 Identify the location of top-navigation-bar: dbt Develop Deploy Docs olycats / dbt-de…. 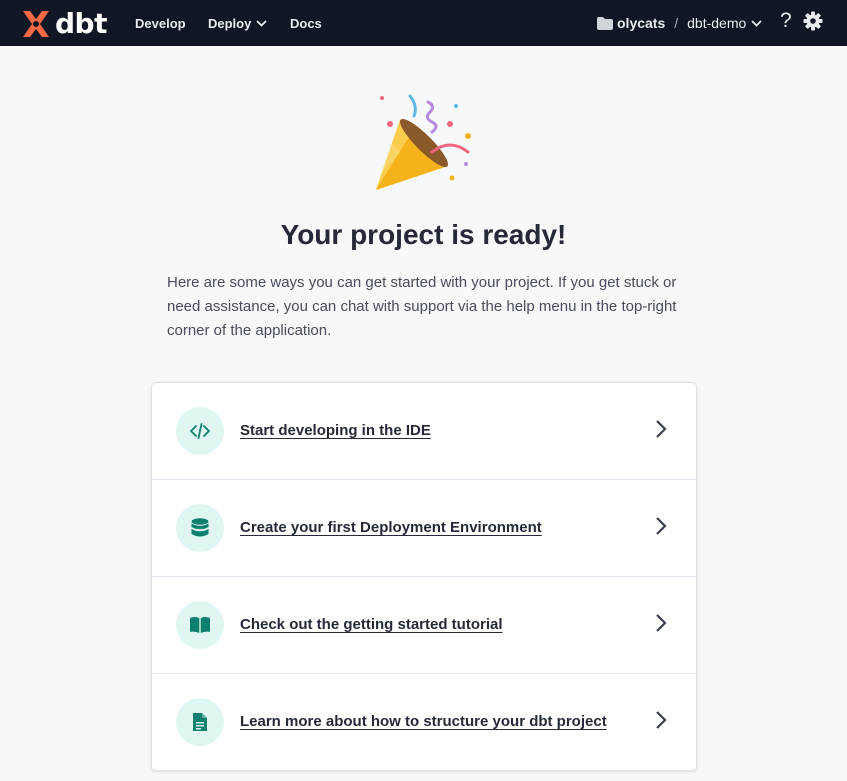
(423, 23).